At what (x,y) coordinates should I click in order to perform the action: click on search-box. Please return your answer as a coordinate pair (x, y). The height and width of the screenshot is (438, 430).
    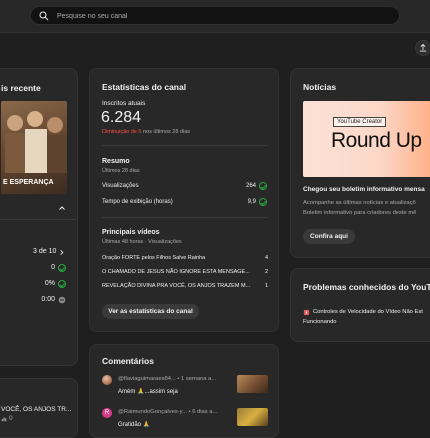
    Looking at the image, I should click on (215, 15).